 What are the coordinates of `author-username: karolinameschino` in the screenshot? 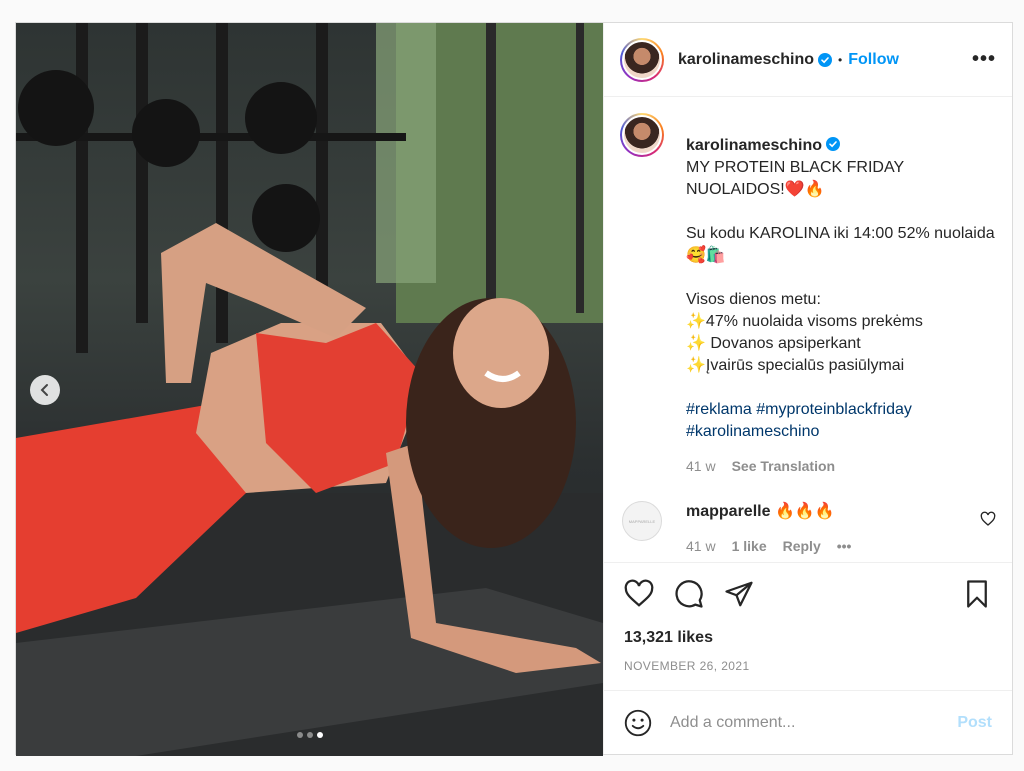 It's located at (746, 60).